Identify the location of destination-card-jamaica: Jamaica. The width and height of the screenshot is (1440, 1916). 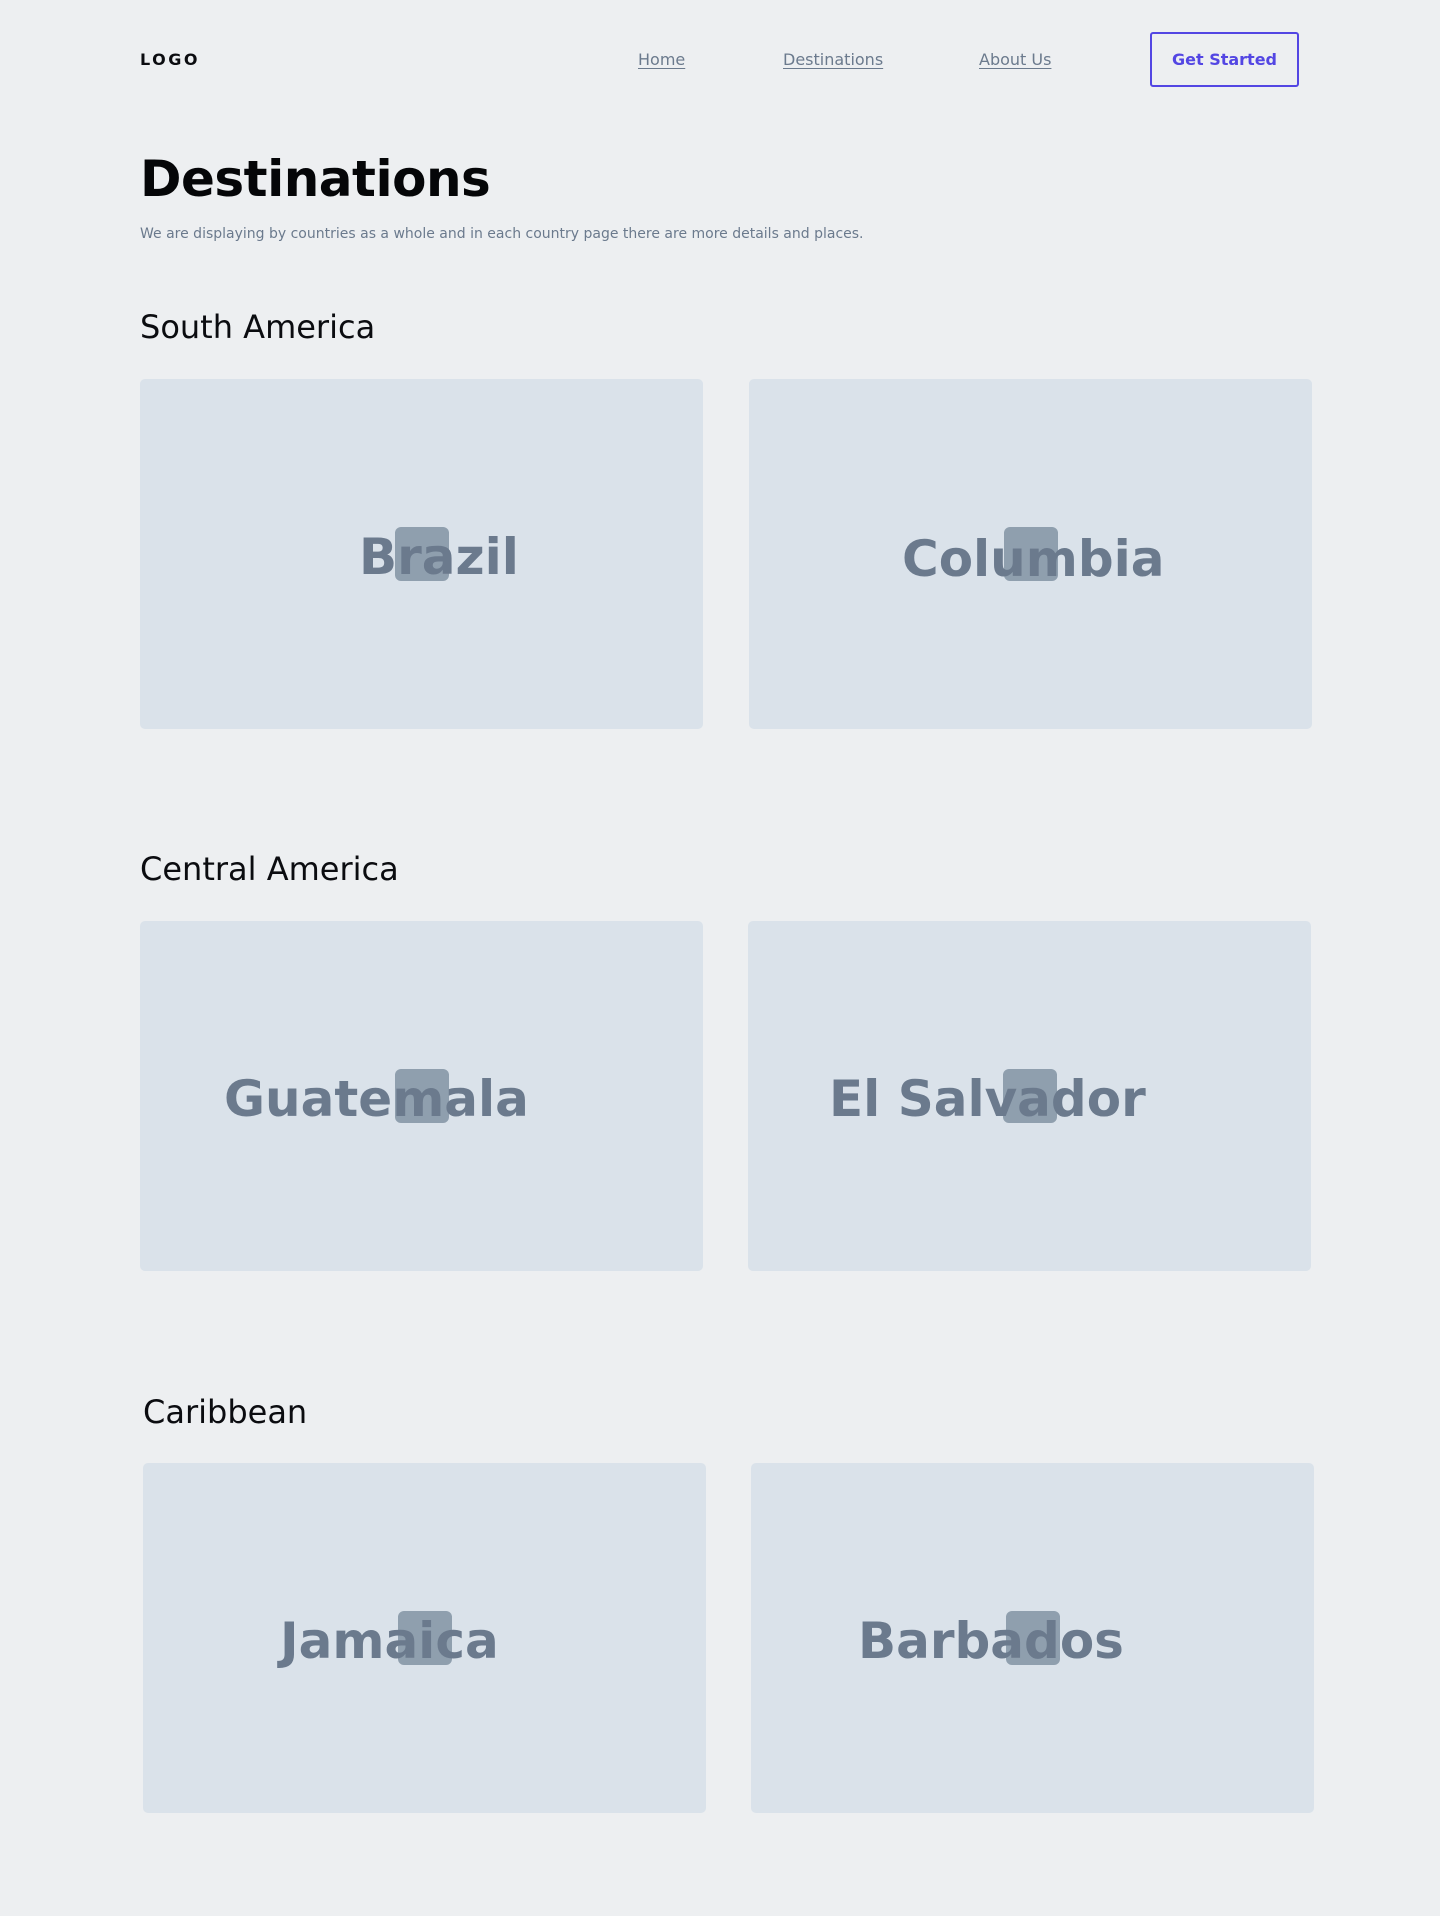
(424, 1638).